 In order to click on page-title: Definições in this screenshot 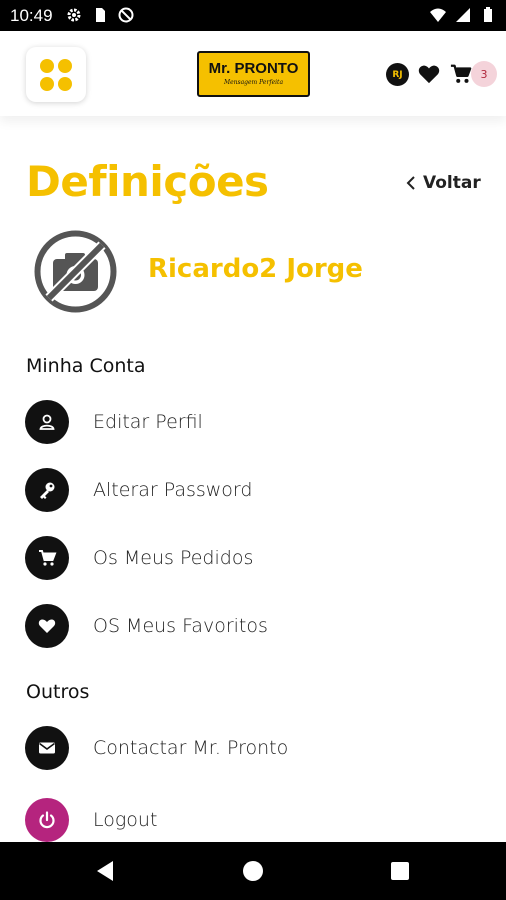, I will do `click(147, 181)`.